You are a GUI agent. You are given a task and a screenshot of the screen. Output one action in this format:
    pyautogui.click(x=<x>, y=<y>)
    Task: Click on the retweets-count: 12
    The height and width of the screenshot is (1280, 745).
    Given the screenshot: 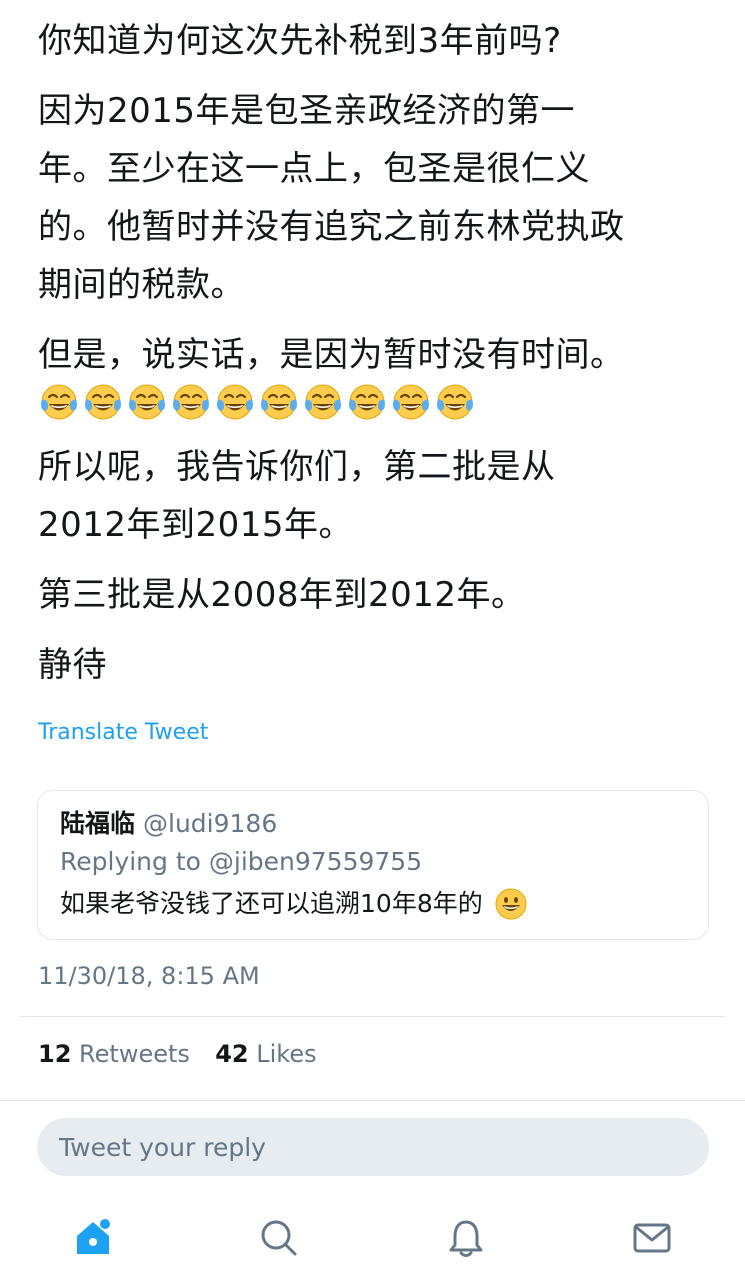 What is the action you would take?
    pyautogui.click(x=54, y=1054)
    